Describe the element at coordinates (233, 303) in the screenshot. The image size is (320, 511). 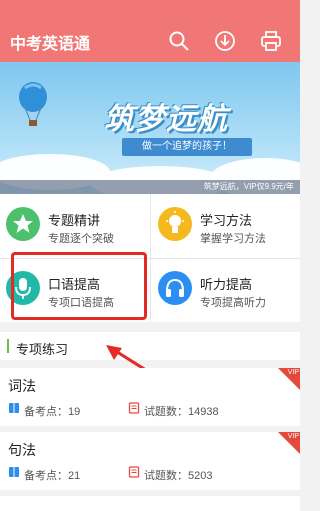
I see `menu-item-subtitle: 专项提高听力` at that location.